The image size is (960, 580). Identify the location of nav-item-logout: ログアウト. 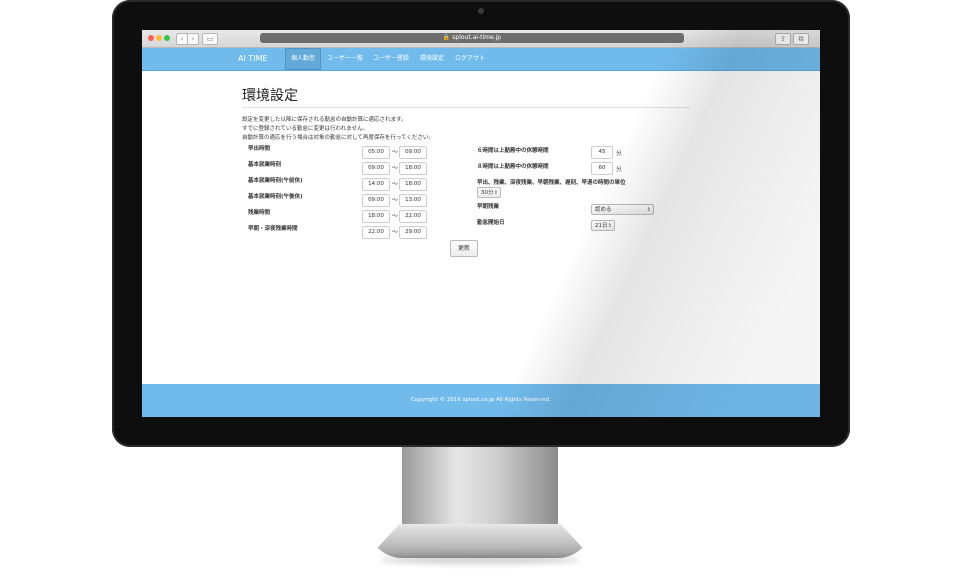
(470, 59).